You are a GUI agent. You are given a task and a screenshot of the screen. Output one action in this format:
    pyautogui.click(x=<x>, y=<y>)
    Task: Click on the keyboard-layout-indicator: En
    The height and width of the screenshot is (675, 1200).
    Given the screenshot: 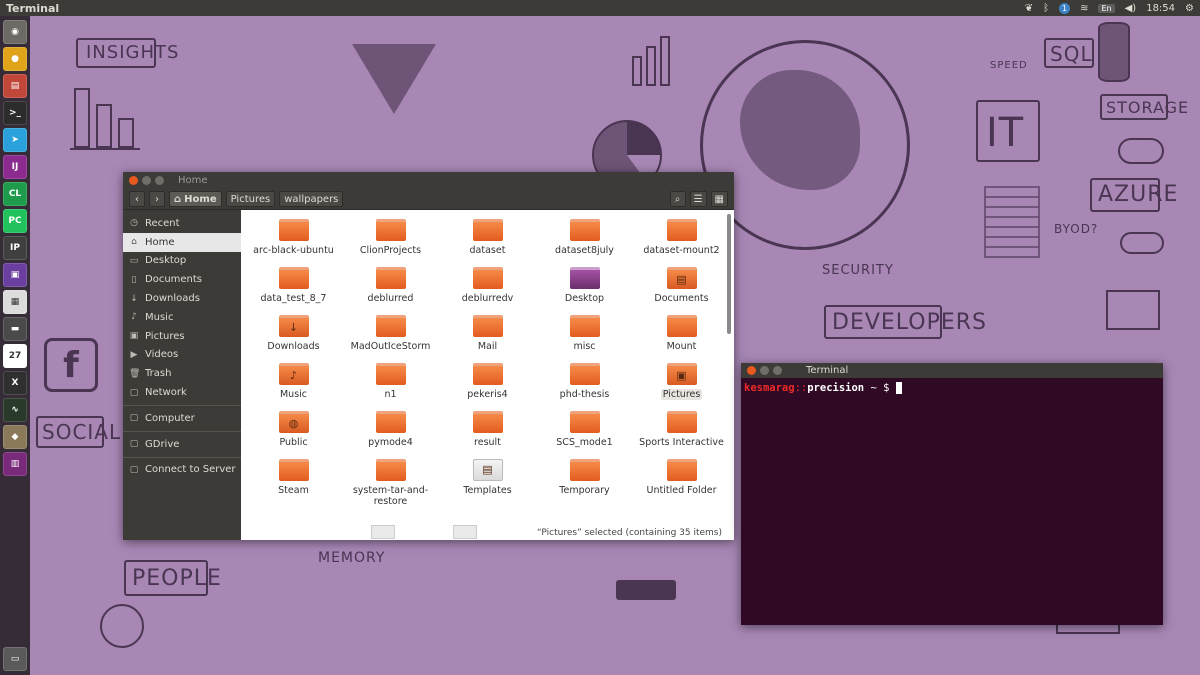 What is the action you would take?
    pyautogui.click(x=1106, y=8)
    